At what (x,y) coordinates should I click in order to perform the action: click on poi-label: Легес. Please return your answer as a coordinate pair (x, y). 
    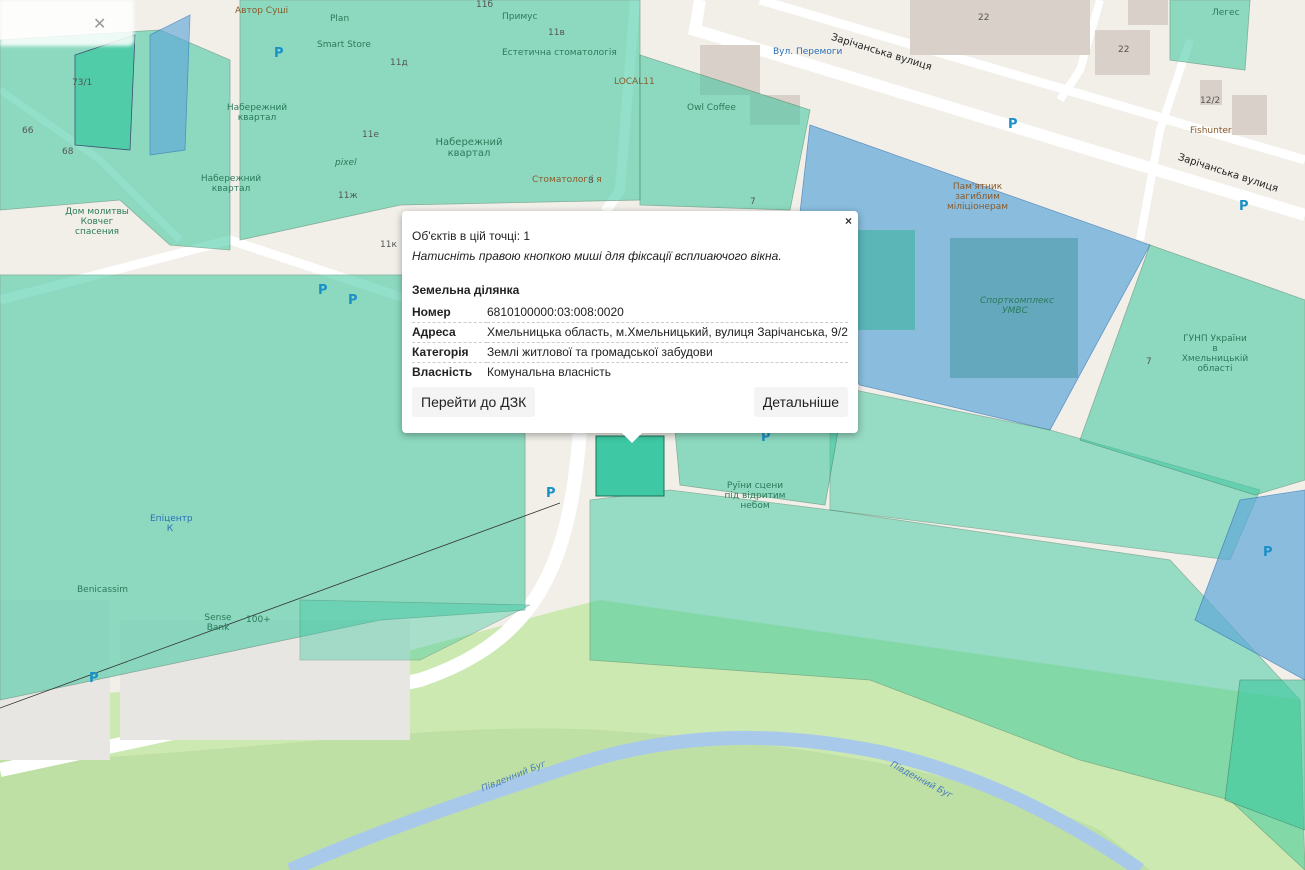
    Looking at the image, I should click on (1226, 13).